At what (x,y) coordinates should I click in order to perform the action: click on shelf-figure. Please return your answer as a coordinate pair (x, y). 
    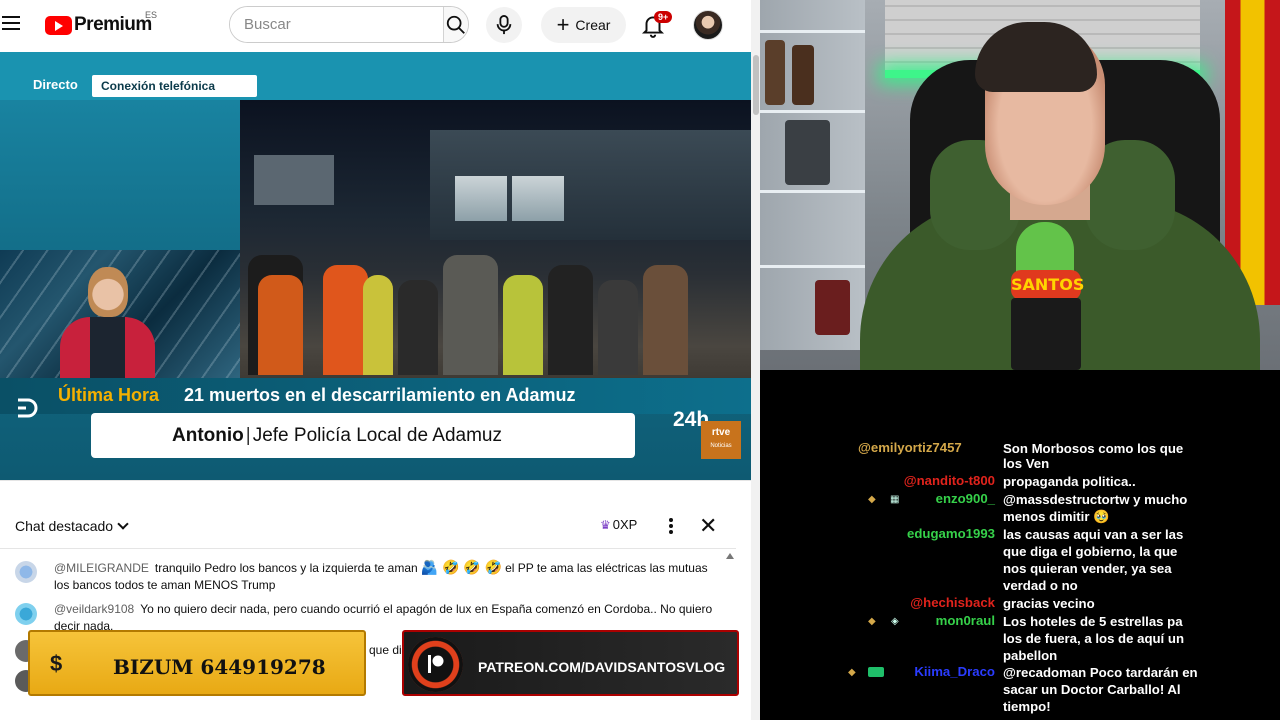
    Looking at the image, I should click on (832, 307).